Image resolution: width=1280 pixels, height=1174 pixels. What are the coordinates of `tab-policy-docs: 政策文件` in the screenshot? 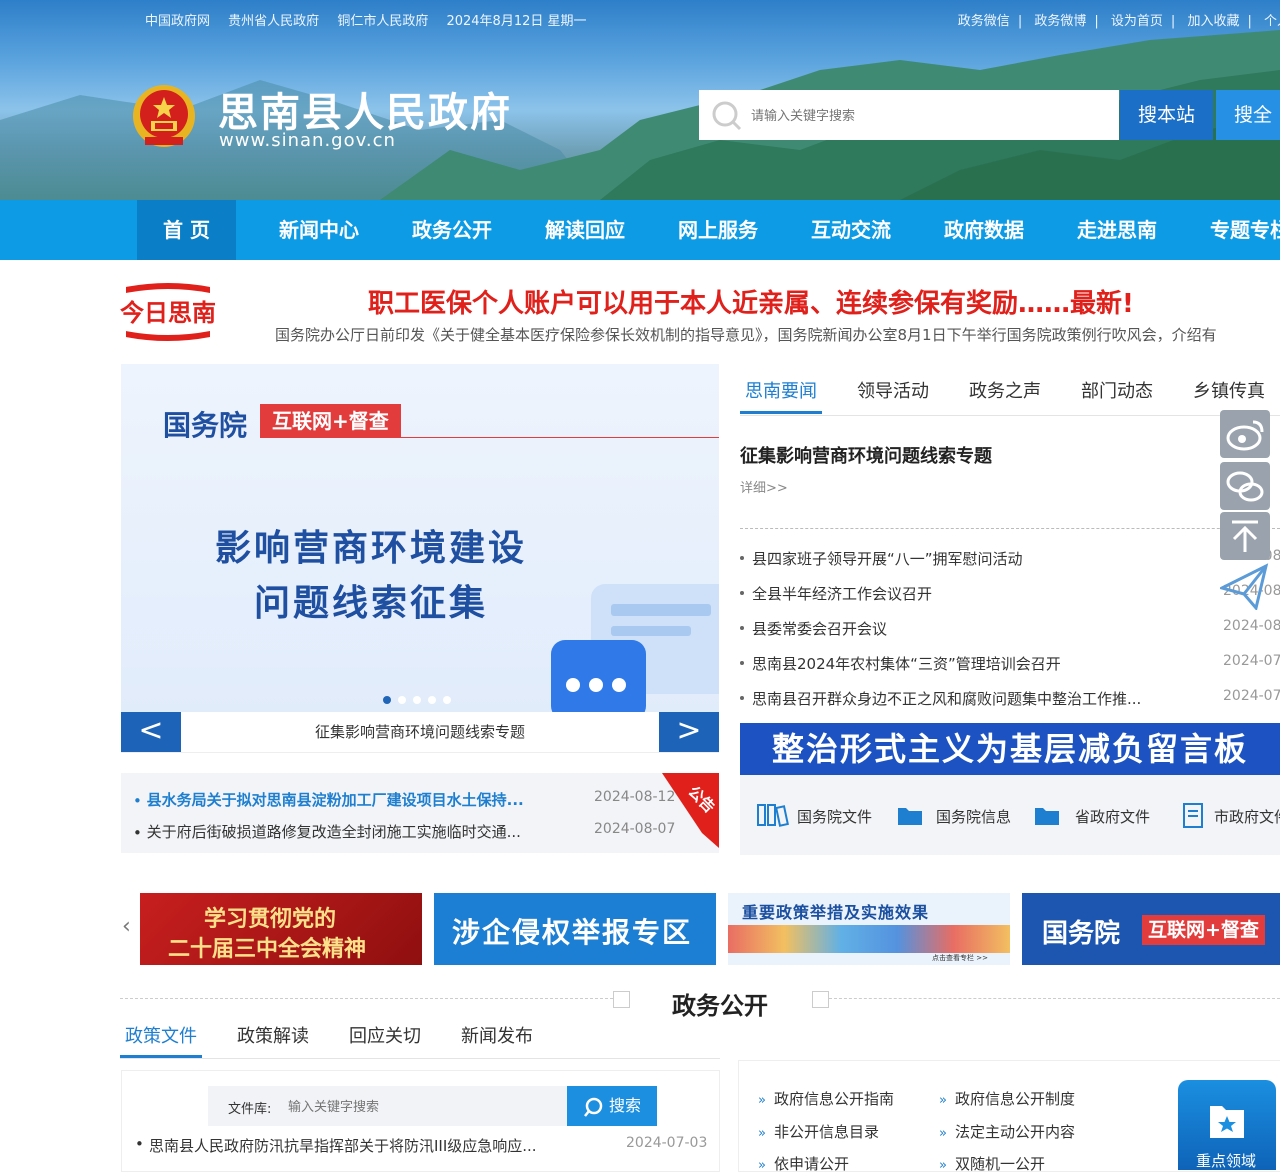 It's located at (161, 1035).